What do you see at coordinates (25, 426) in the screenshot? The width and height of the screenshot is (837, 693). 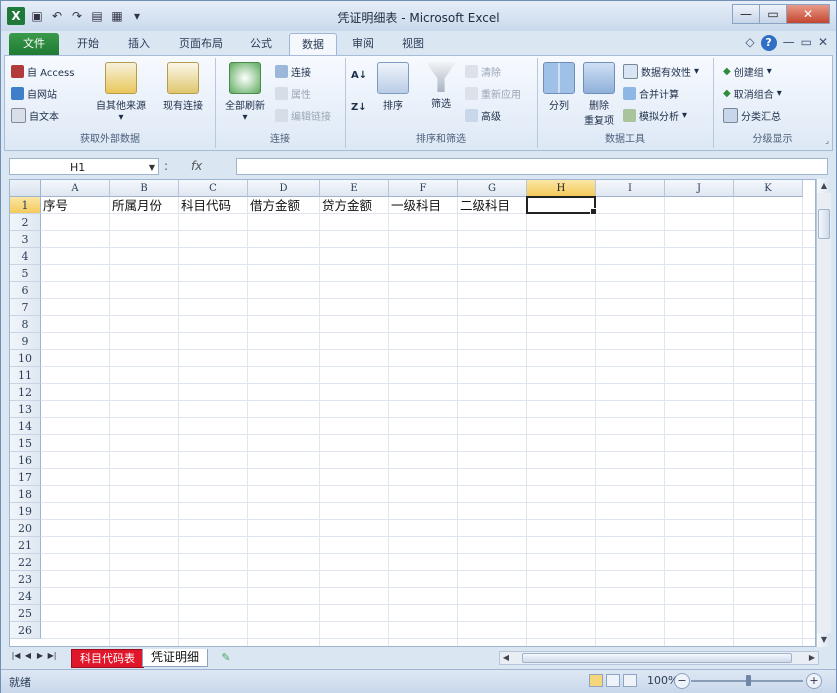 I see `row-header-14: 14` at bounding box center [25, 426].